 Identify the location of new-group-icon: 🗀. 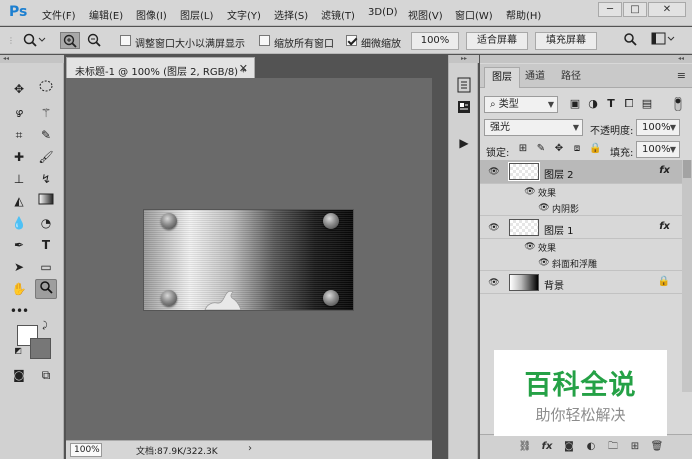
(613, 447).